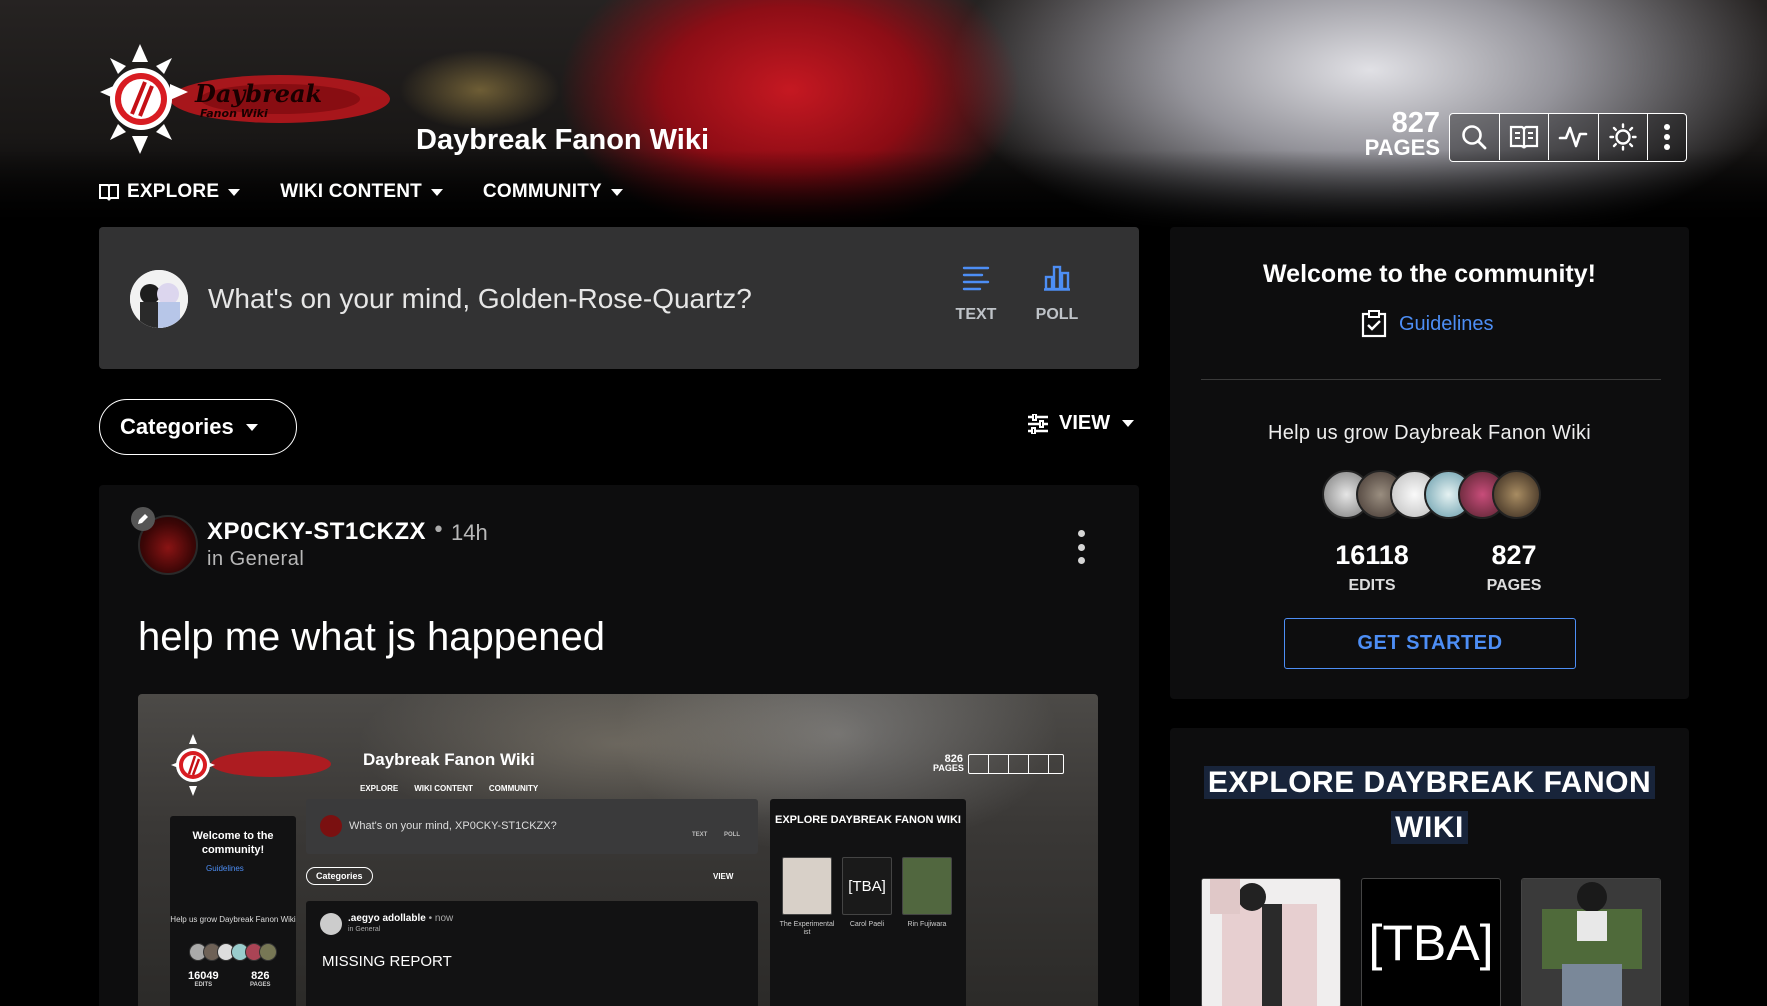 Image resolution: width=1767 pixels, height=1006 pixels. I want to click on map-button, so click(1524, 137).